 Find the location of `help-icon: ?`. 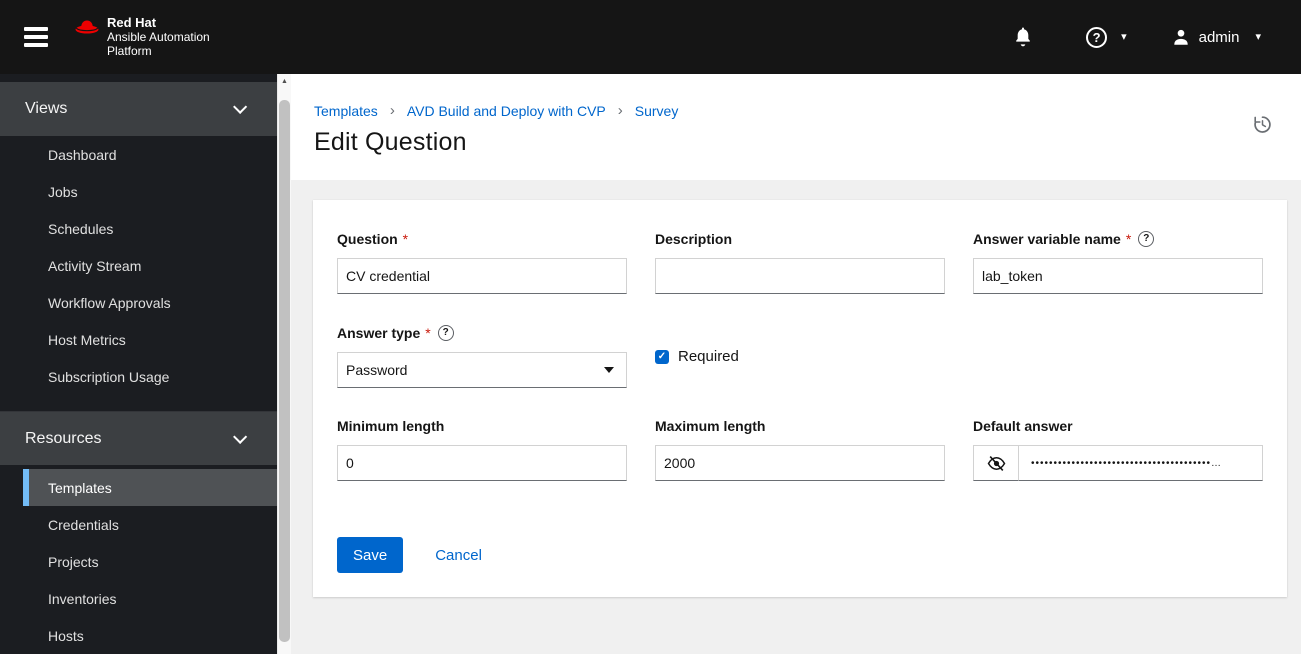

help-icon: ? is located at coordinates (1097, 37).